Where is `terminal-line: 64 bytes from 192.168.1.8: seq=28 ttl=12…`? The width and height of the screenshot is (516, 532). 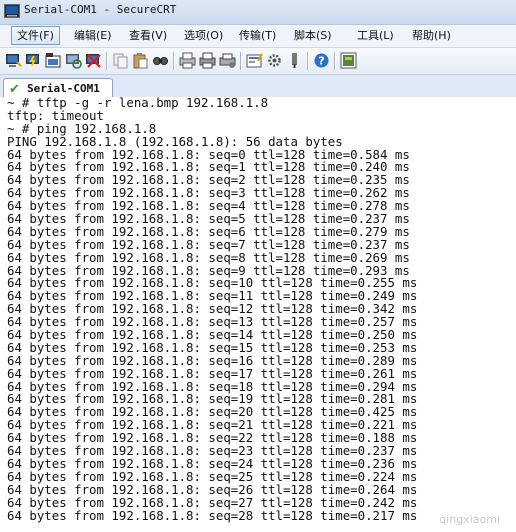
terminal-line: 64 bytes from 192.168.1.8: seq=28 ttl=12… is located at coordinates (212, 515).